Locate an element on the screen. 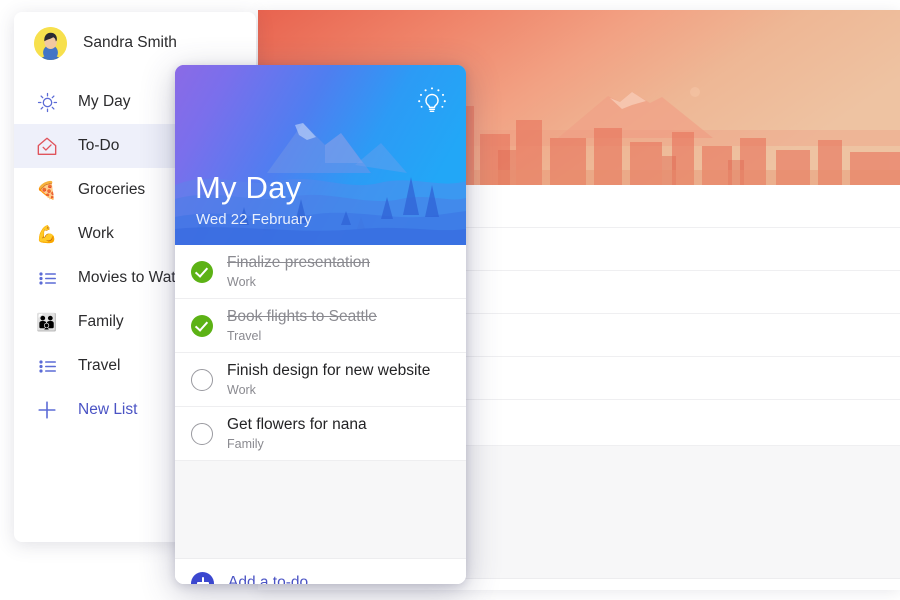  task-title: Get flowers for nana is located at coordinates (297, 425).